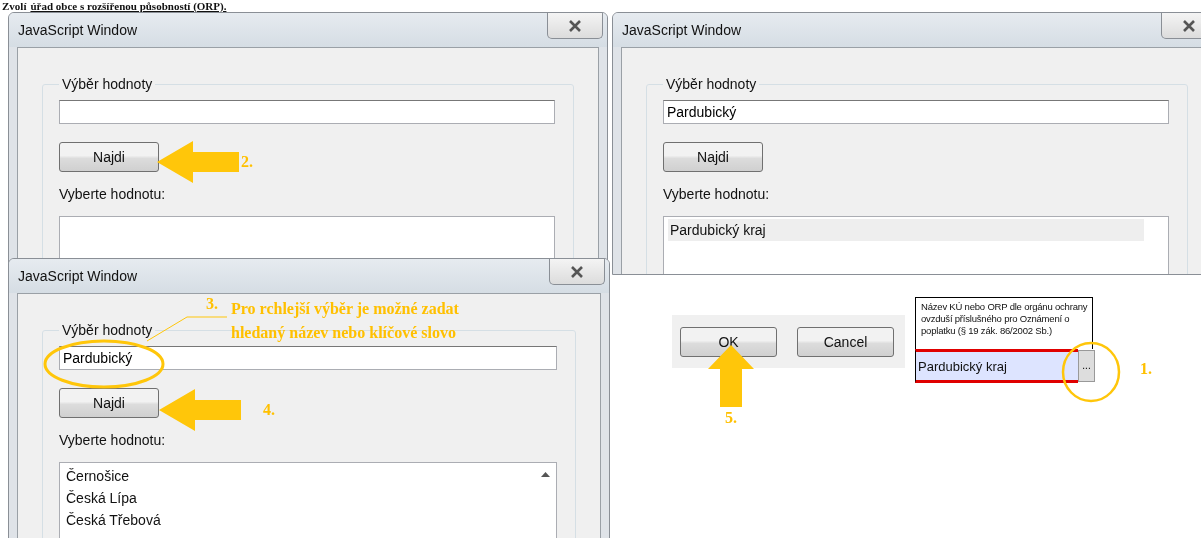 The image size is (1201, 538). I want to click on heading-text: Zvolí, so click(14, 6).